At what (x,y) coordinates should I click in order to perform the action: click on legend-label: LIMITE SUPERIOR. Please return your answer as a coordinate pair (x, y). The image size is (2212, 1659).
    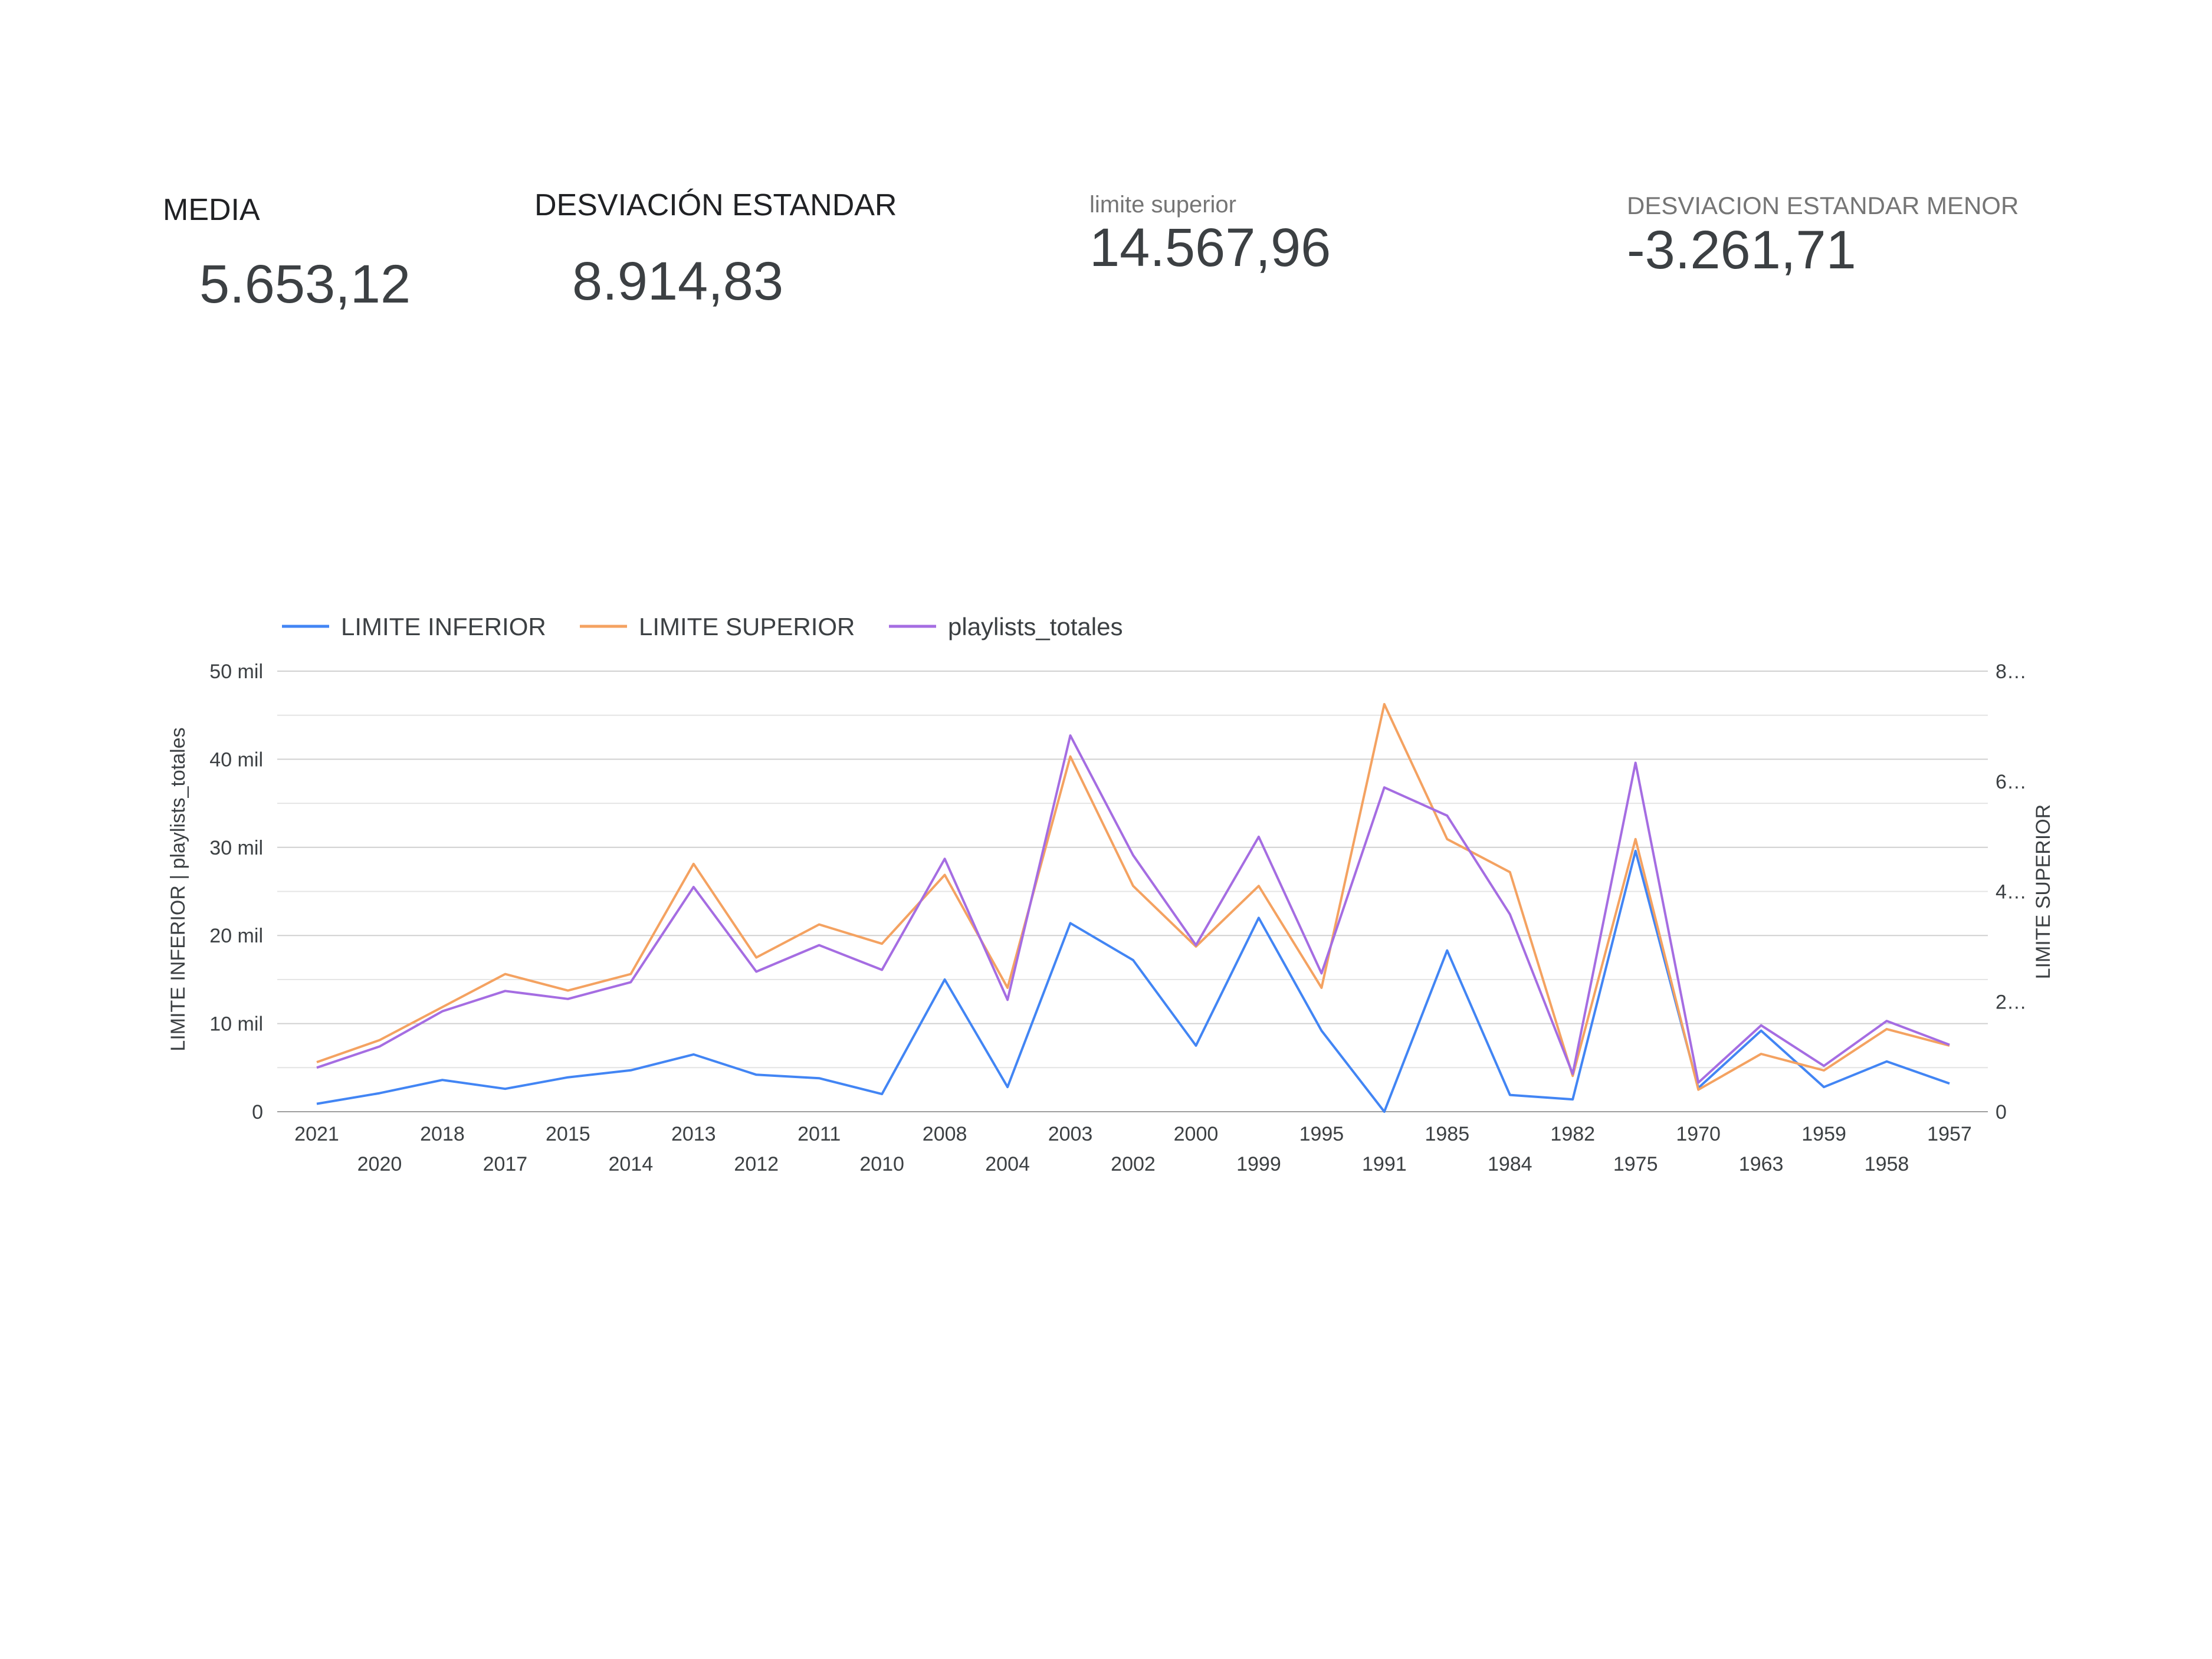
    Looking at the image, I should click on (747, 627).